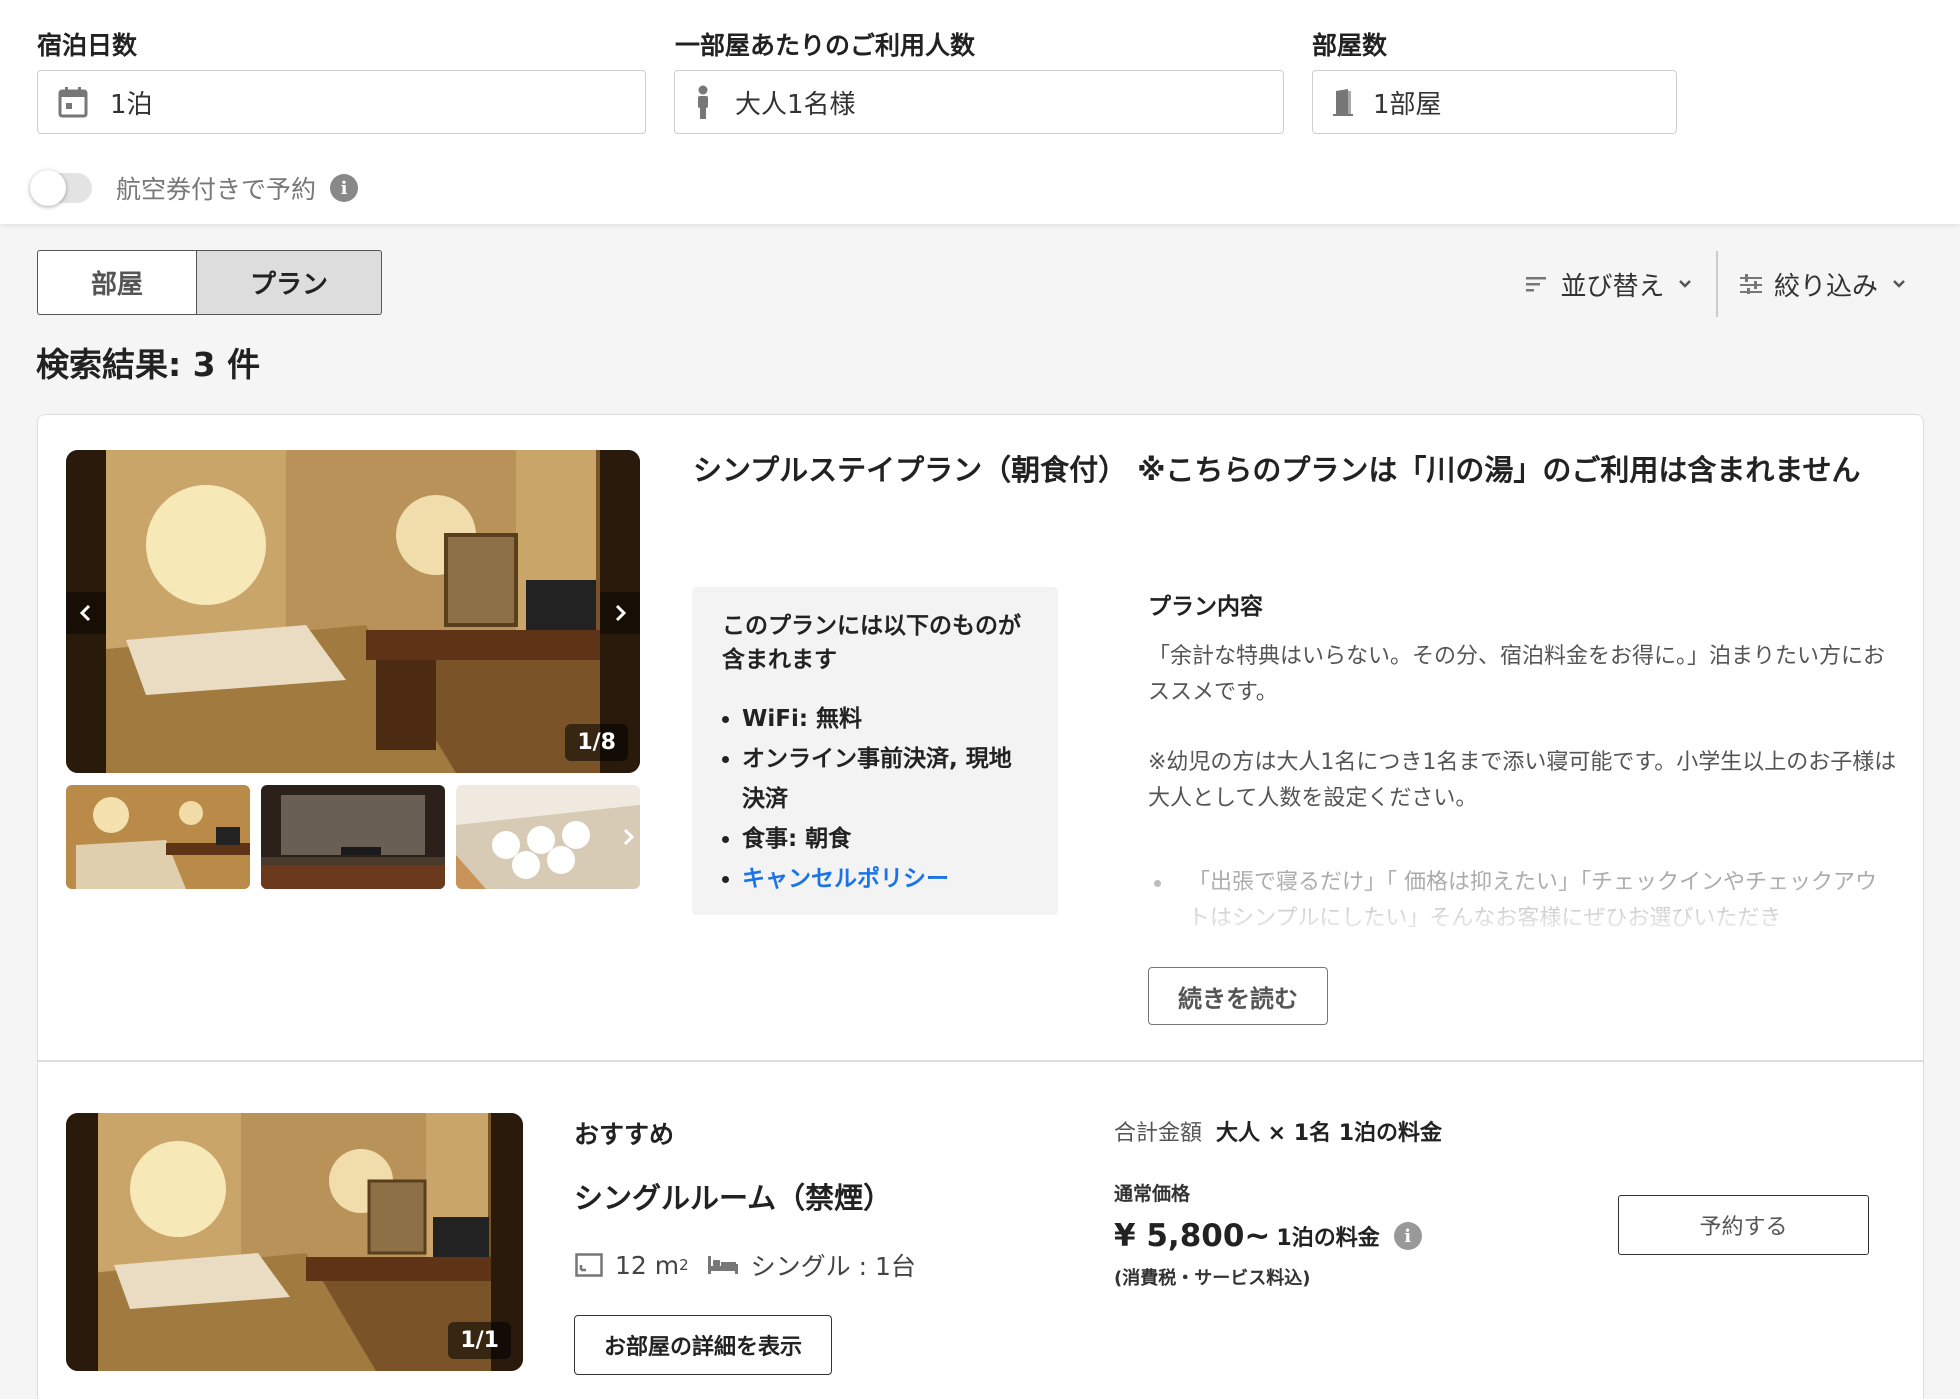 The width and height of the screenshot is (1960, 1399). I want to click on room-specs: 12 m2 シングル : 1台, so click(754, 1265).